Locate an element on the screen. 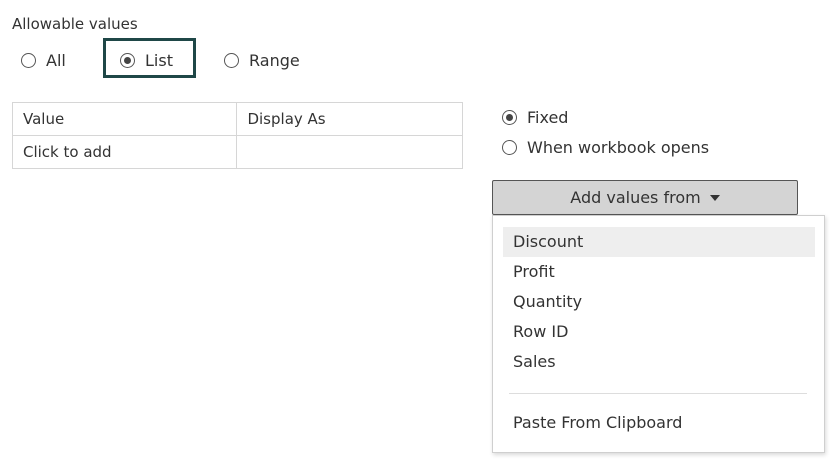 The image size is (837, 463). column-header-value: Value is located at coordinates (124, 119).